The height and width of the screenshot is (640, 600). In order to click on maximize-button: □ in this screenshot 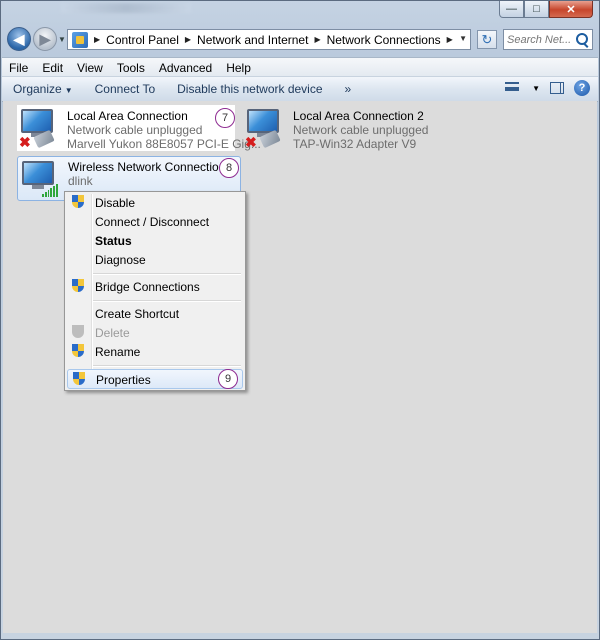, I will do `click(536, 9)`.